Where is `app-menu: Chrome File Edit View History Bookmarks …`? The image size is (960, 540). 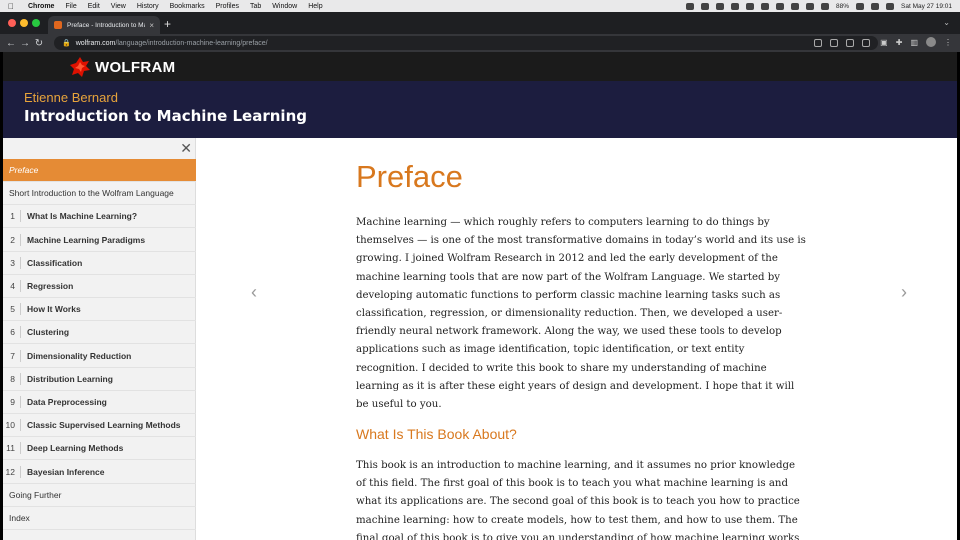 app-menu: Chrome File Edit View History Bookmarks … is located at coordinates (181, 6).